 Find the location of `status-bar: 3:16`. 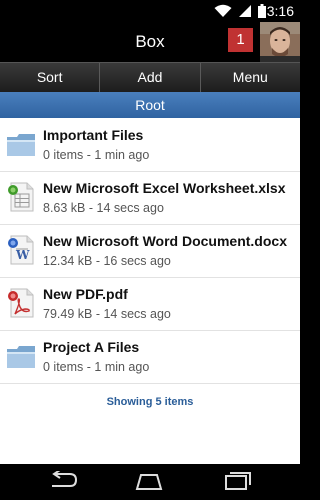

status-bar: 3:16 is located at coordinates (150, 11).